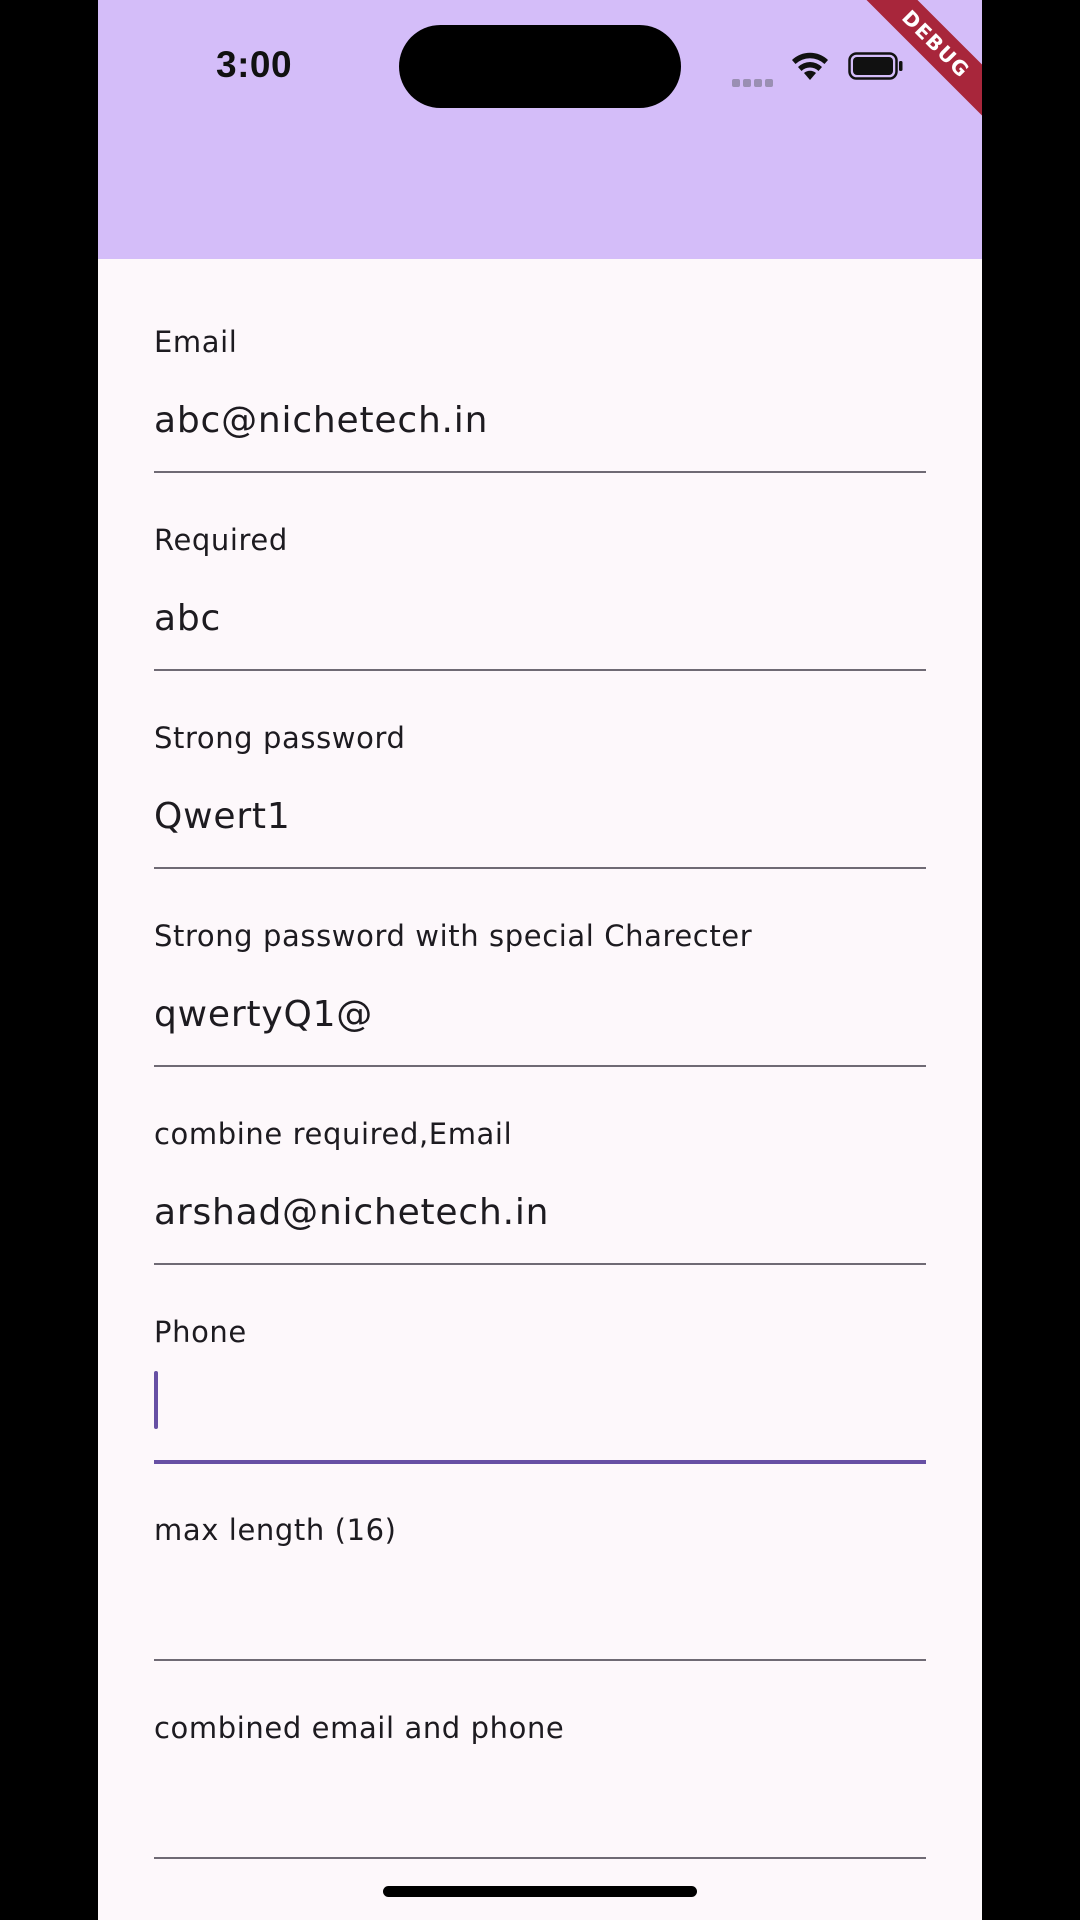 Image resolution: width=1080 pixels, height=1920 pixels. I want to click on required-email-field-label: combine required,Email, so click(333, 1134).